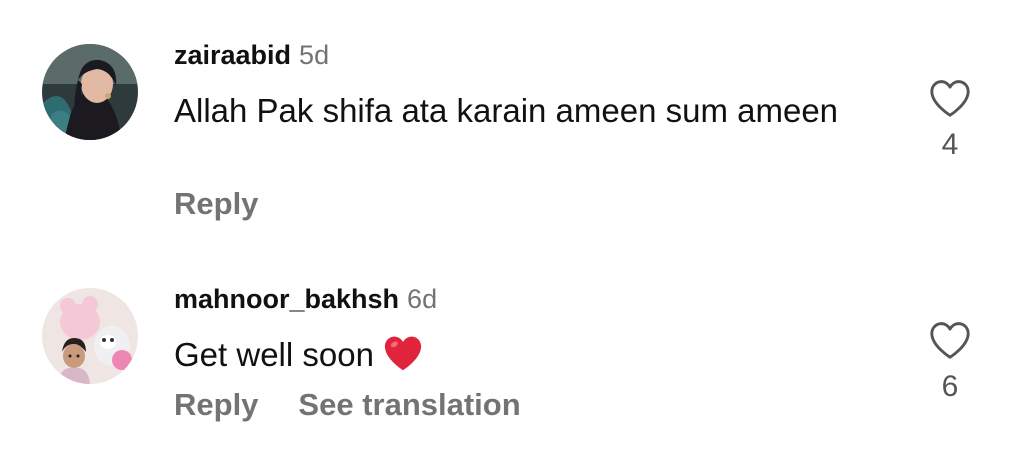  I want to click on timestamp: 6d, so click(422, 299).